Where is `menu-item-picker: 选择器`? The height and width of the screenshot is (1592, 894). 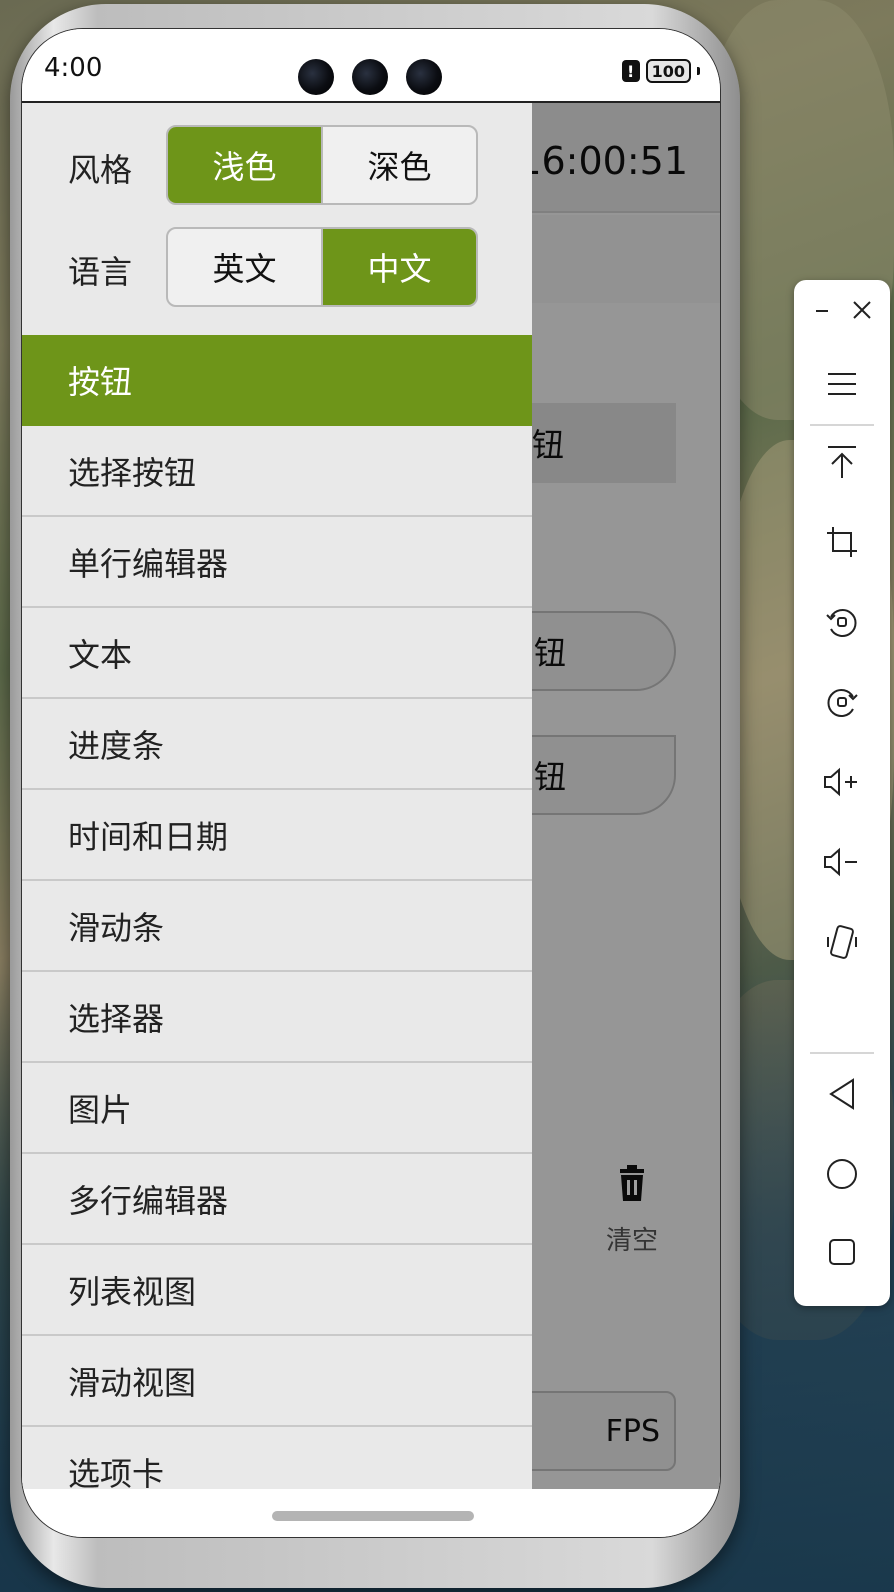 menu-item-picker: 选择器 is located at coordinates (277, 1017).